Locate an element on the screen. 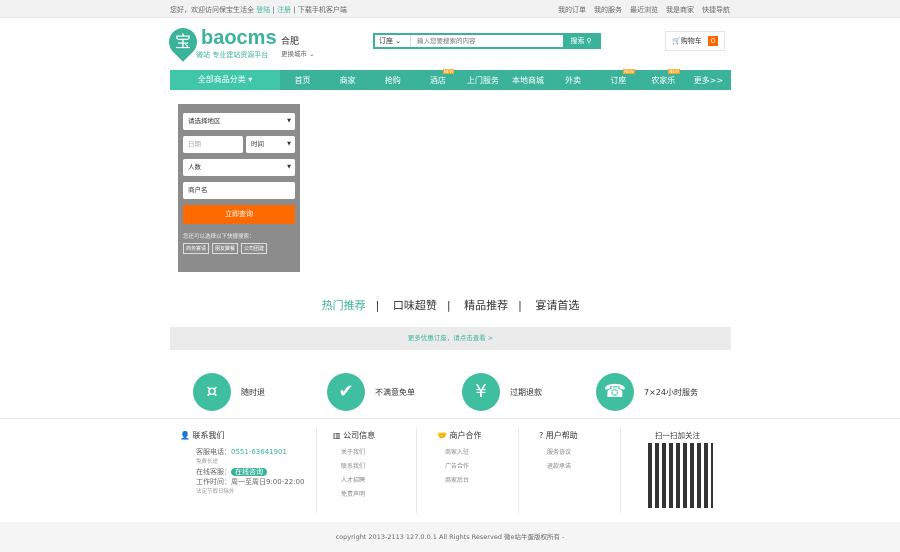 This screenshot has height=552, width=900. footer-link: 广告合作 is located at coordinates (459, 465).